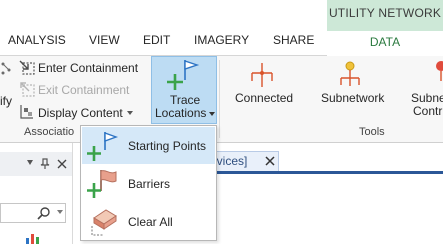 The height and width of the screenshot is (244, 443). Describe the element at coordinates (385, 42) in the screenshot. I see `tab-data: DATA` at that location.